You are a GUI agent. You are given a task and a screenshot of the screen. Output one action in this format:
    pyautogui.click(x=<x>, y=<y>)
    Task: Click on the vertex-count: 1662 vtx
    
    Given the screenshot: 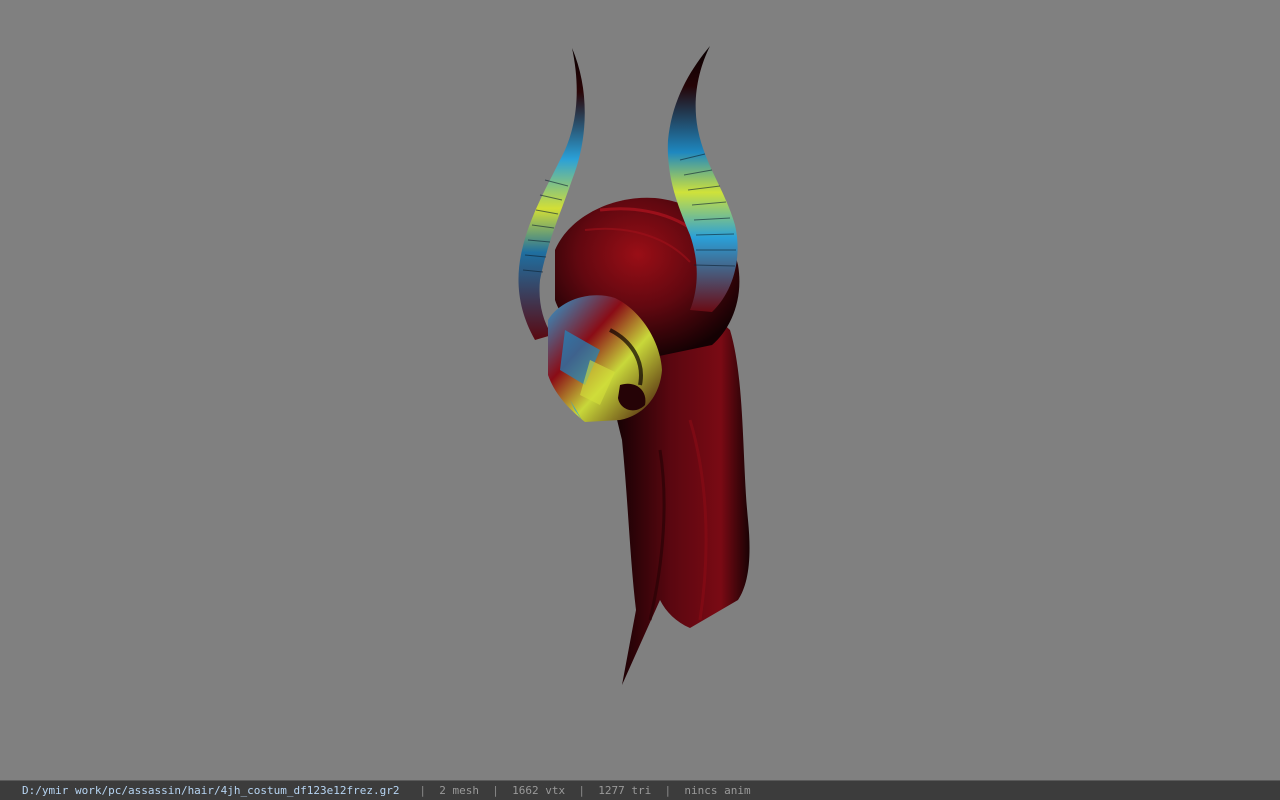 What is the action you would take?
    pyautogui.click(x=539, y=790)
    